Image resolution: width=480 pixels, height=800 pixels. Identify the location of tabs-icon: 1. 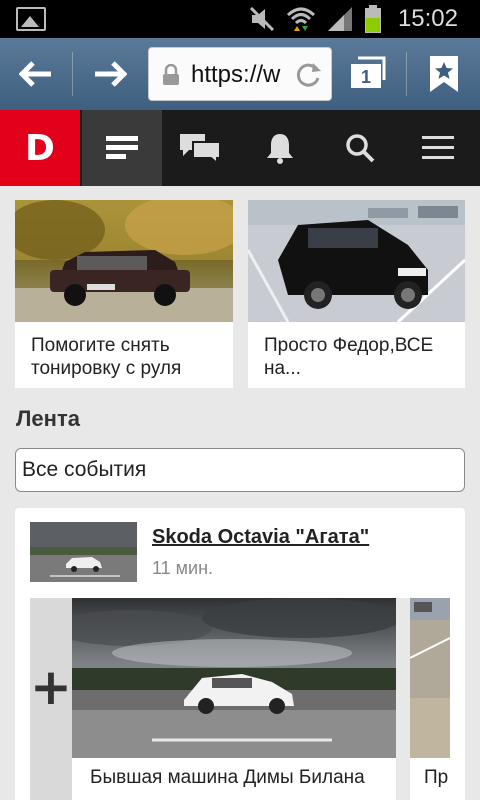
(368, 72).